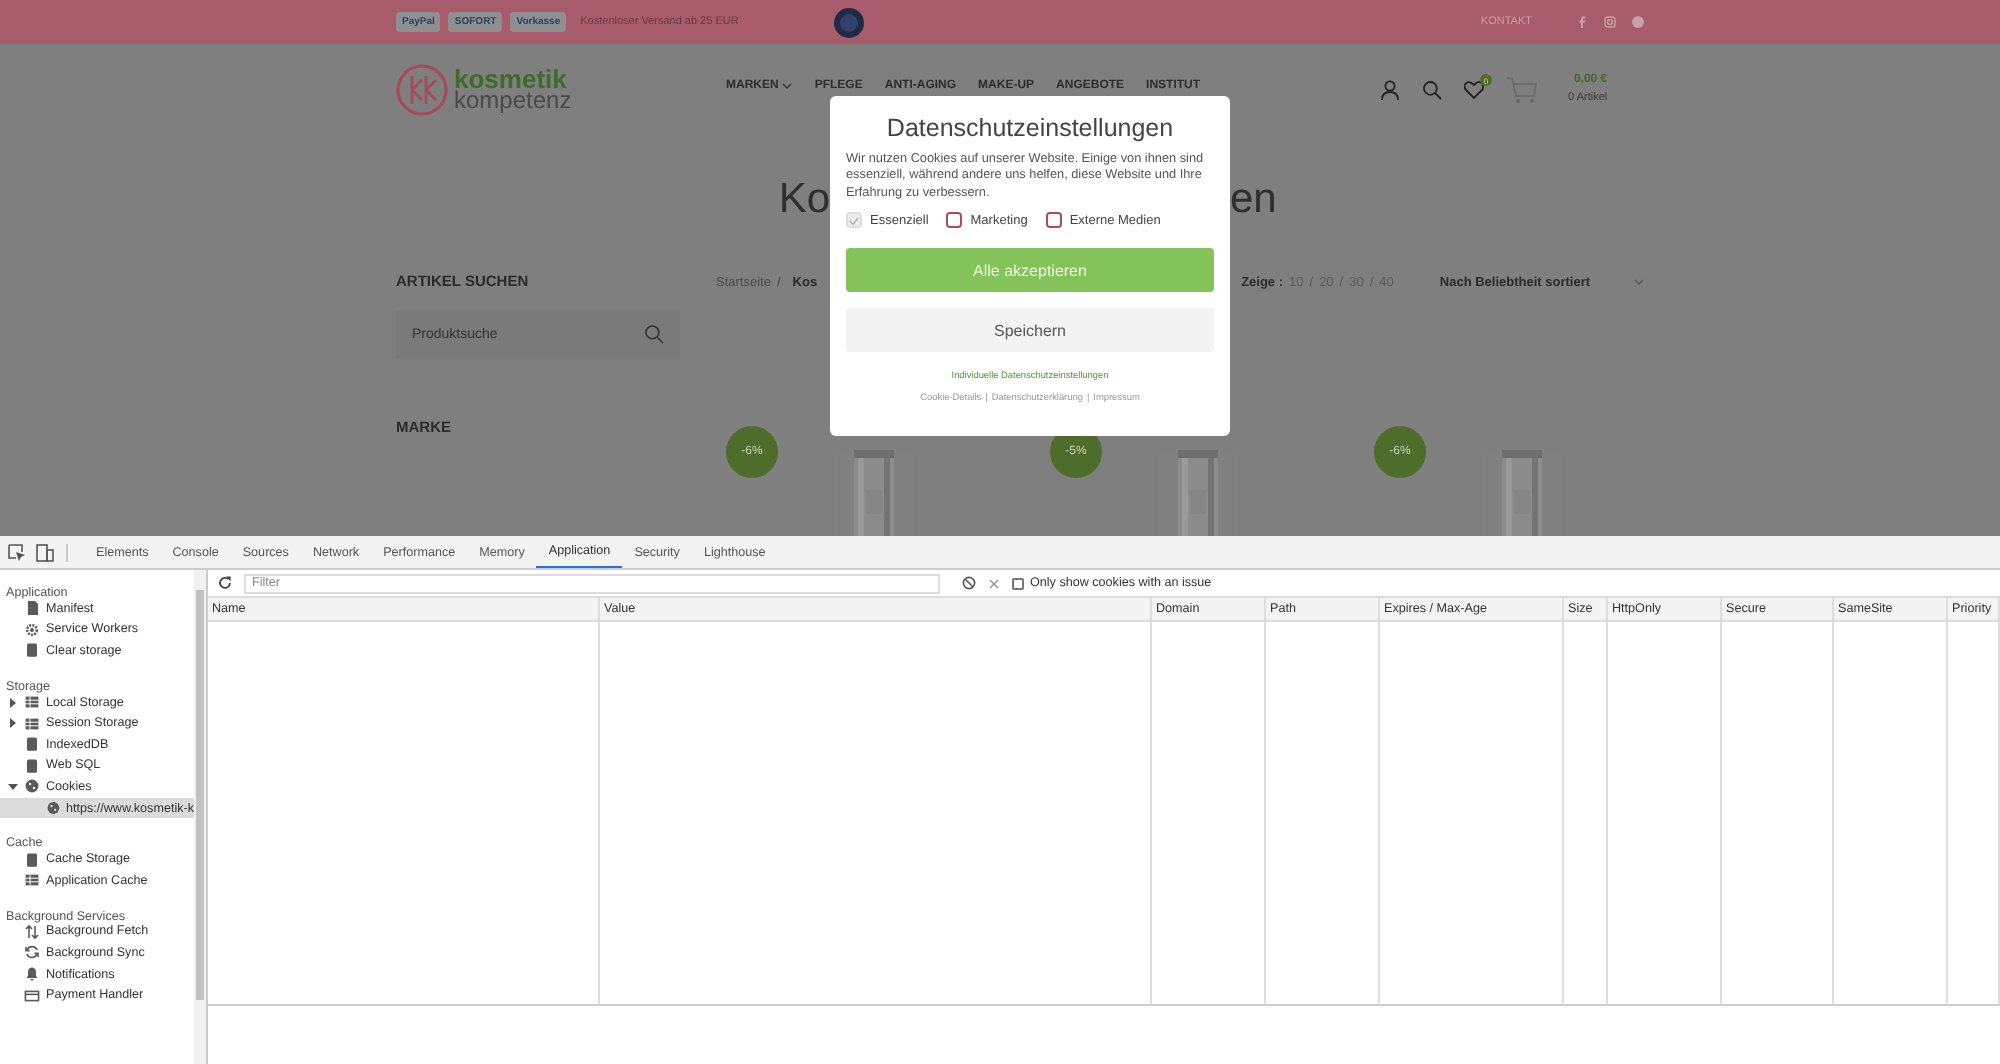  I want to click on heart-icon, so click(1474, 90).